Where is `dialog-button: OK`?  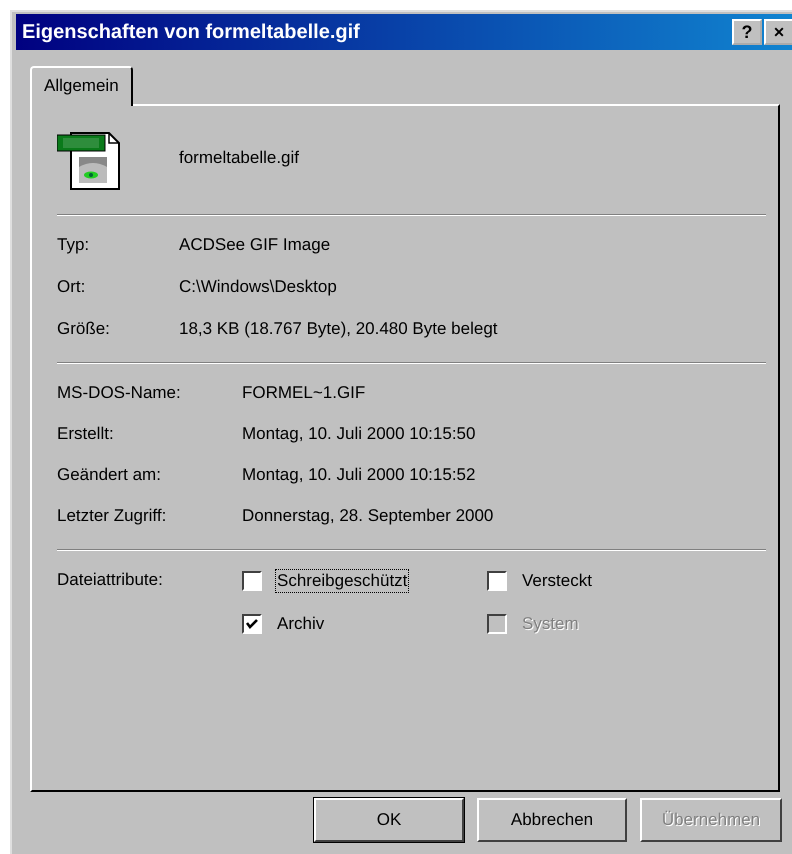
dialog-button: OK is located at coordinates (389, 820).